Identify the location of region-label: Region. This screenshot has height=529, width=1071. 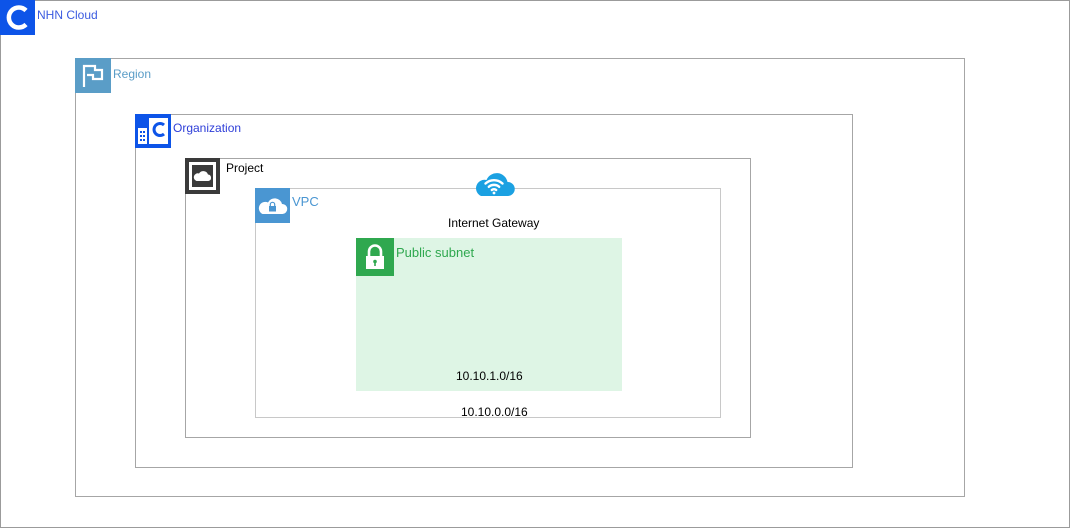
(132, 74).